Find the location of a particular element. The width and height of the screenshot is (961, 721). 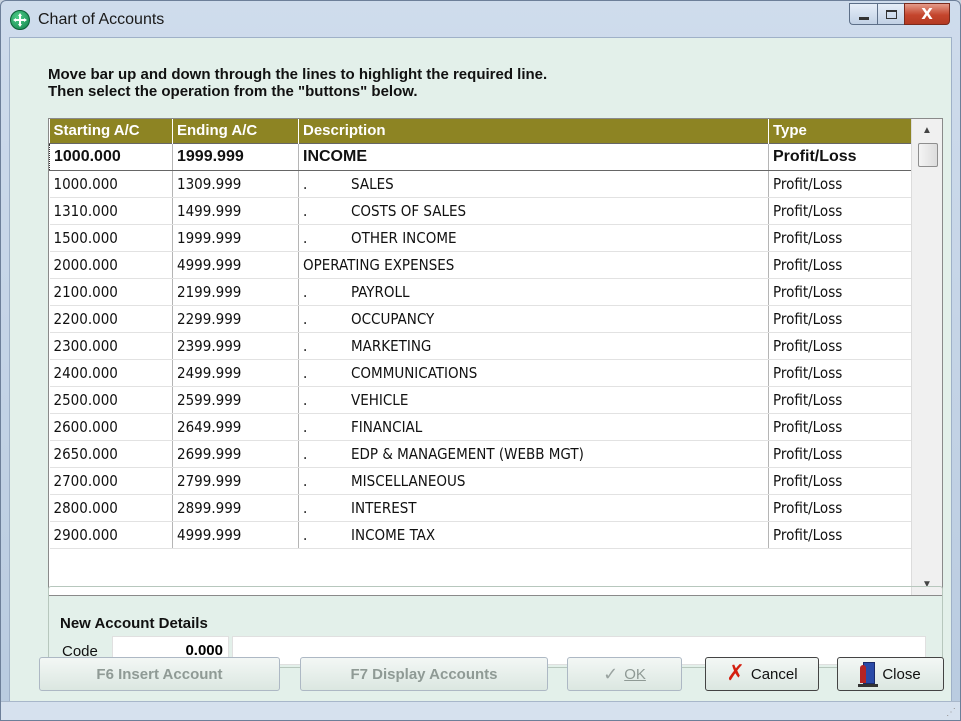

insert-account-label: F6 Insert Account is located at coordinates (159, 674).